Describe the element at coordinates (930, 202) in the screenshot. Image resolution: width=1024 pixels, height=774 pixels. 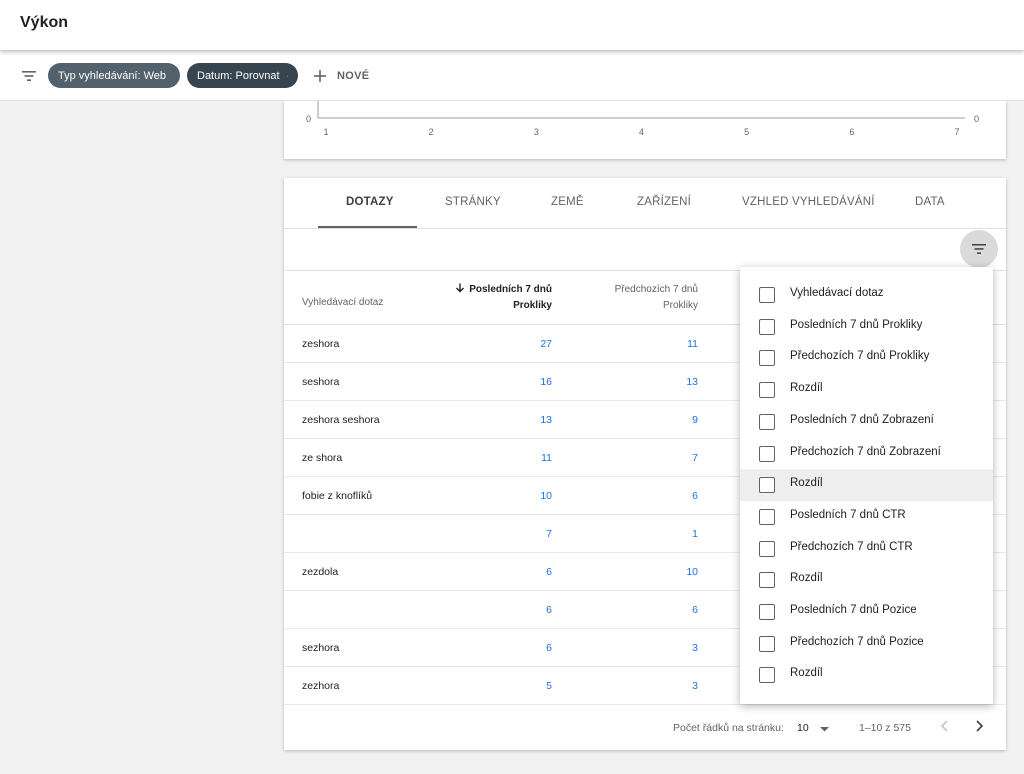
I see `tab-dates: DATA` at that location.